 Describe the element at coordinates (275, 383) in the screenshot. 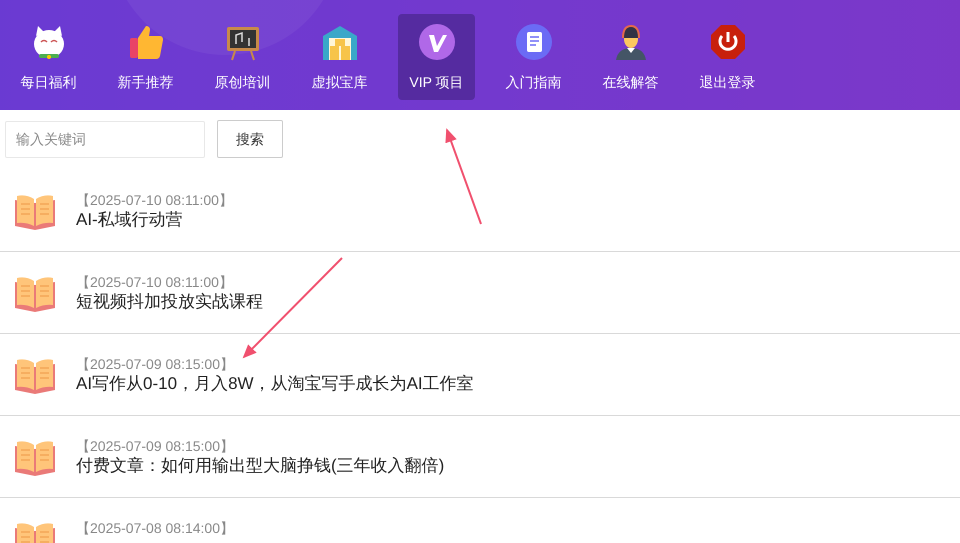

I see `article-title-link: AI写作从0-10，月入8W，从淘宝写手成长为AI工作室` at that location.